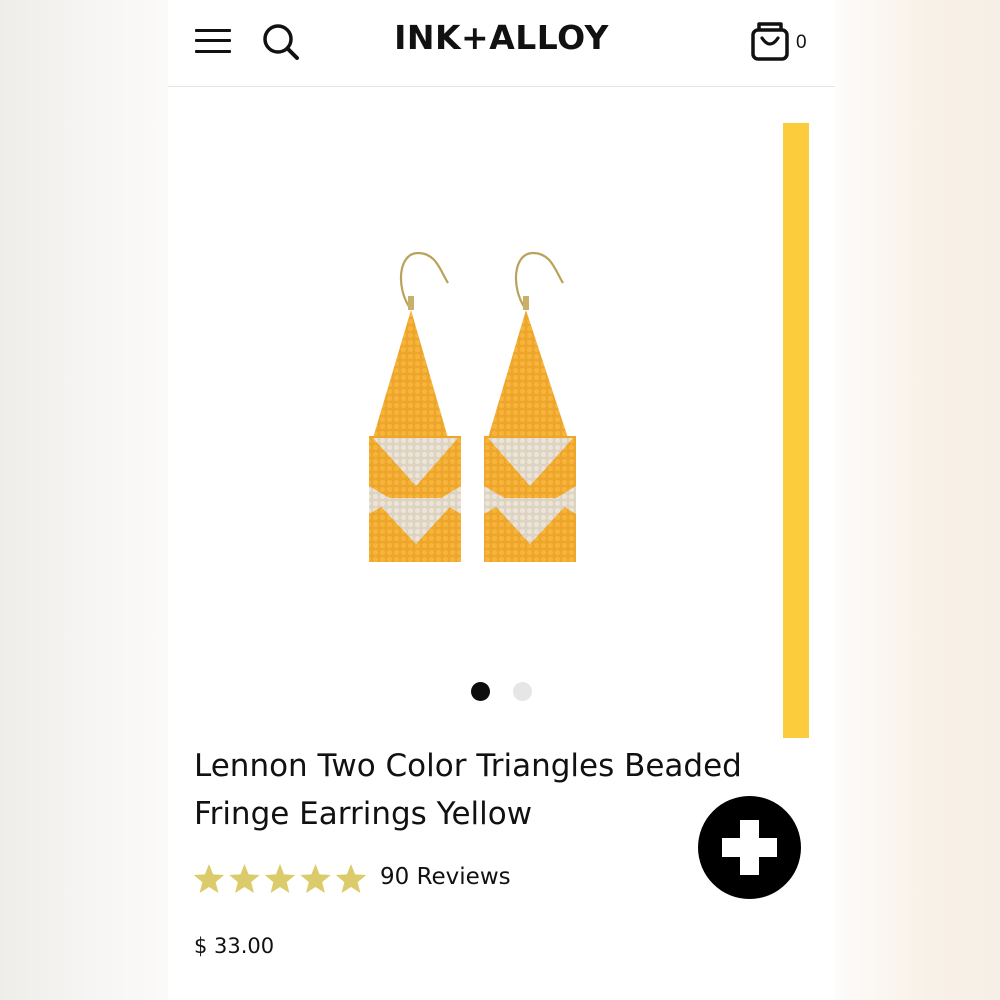 The height and width of the screenshot is (1000, 1000). I want to click on site-header: INK+ALLOY 0, so click(501, 43).